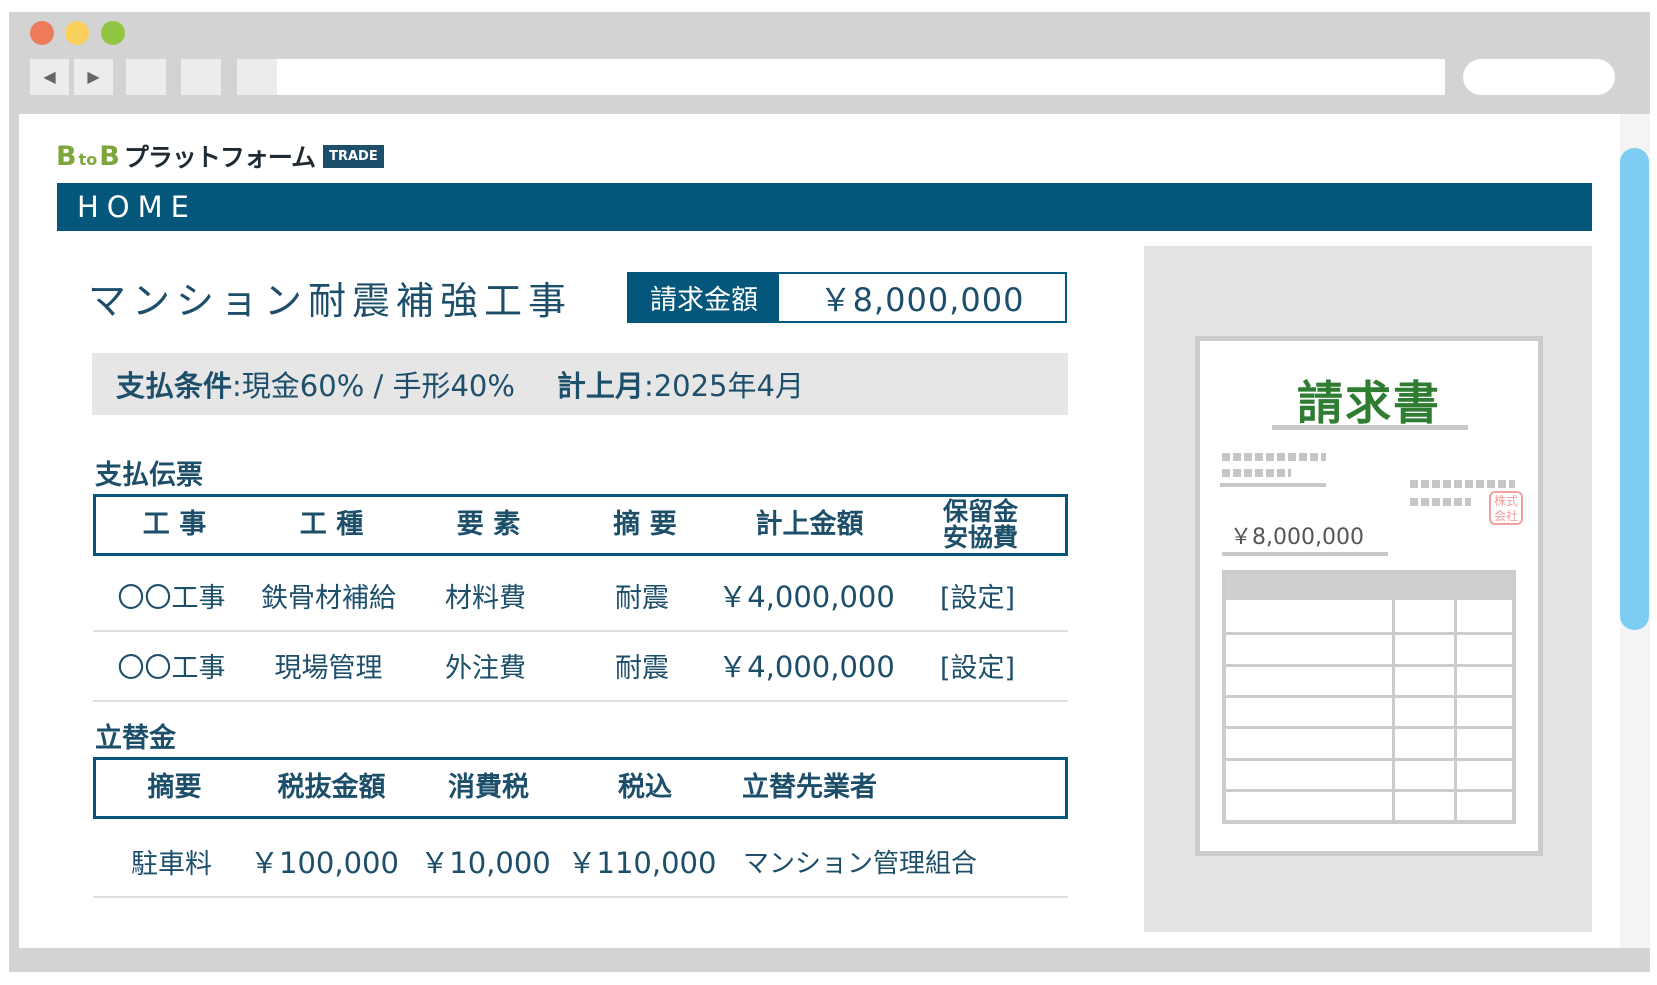 This screenshot has height=985, width=1657. What do you see at coordinates (109, 156) in the screenshot?
I see `logo-letter-b2: B` at bounding box center [109, 156].